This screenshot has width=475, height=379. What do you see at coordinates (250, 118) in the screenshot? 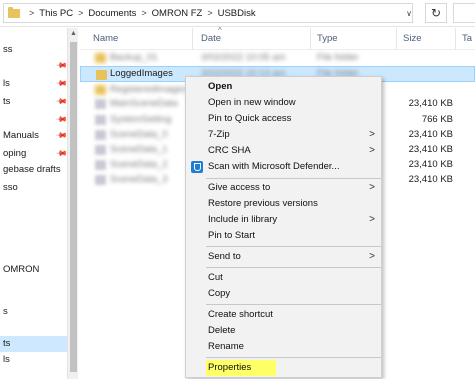
I see `menu-item-label: Pin to Quick access` at bounding box center [250, 118].